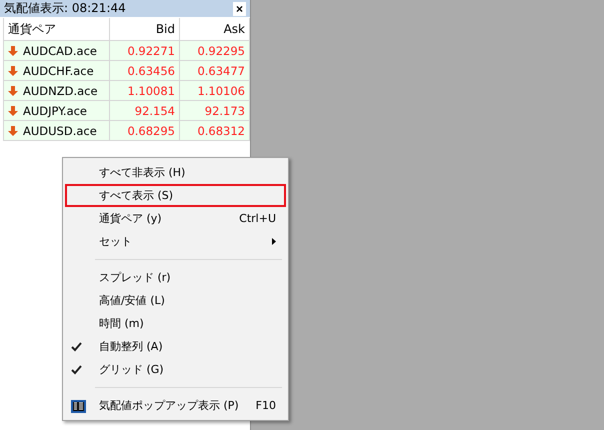  Describe the element at coordinates (145, 71) in the screenshot. I see `table-cell: 0.63456` at that location.